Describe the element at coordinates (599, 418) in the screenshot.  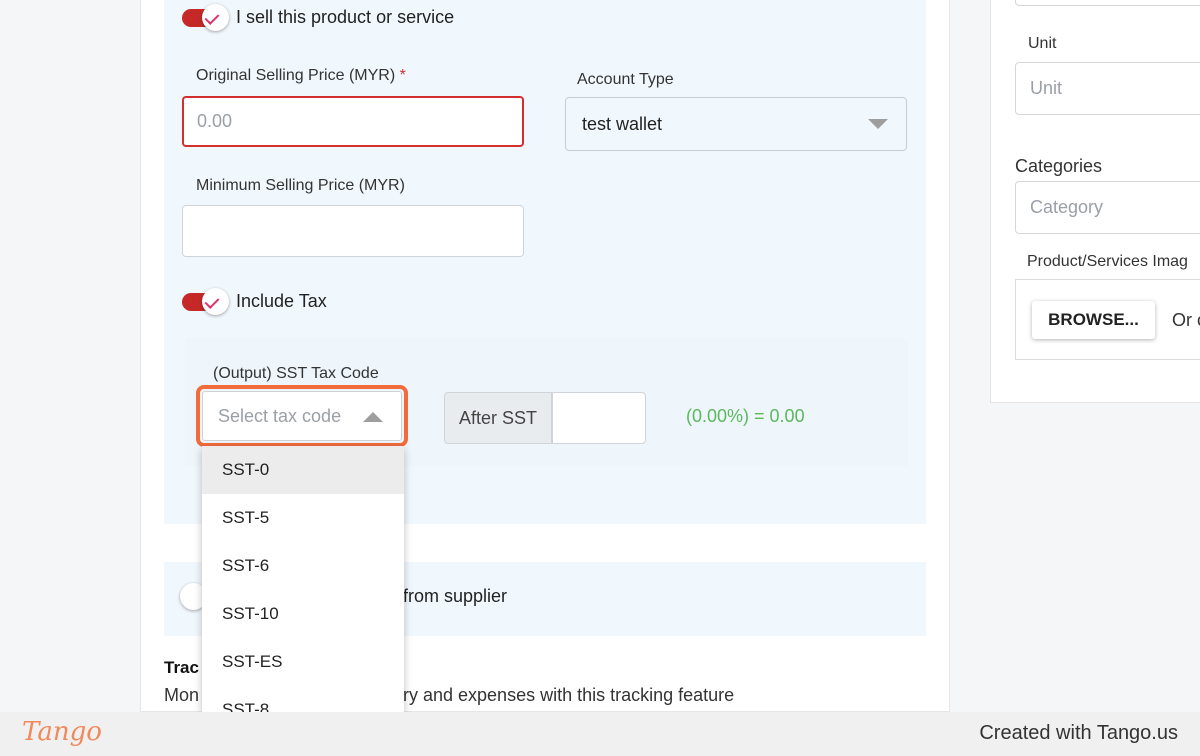
I see `sst-amount-input` at that location.